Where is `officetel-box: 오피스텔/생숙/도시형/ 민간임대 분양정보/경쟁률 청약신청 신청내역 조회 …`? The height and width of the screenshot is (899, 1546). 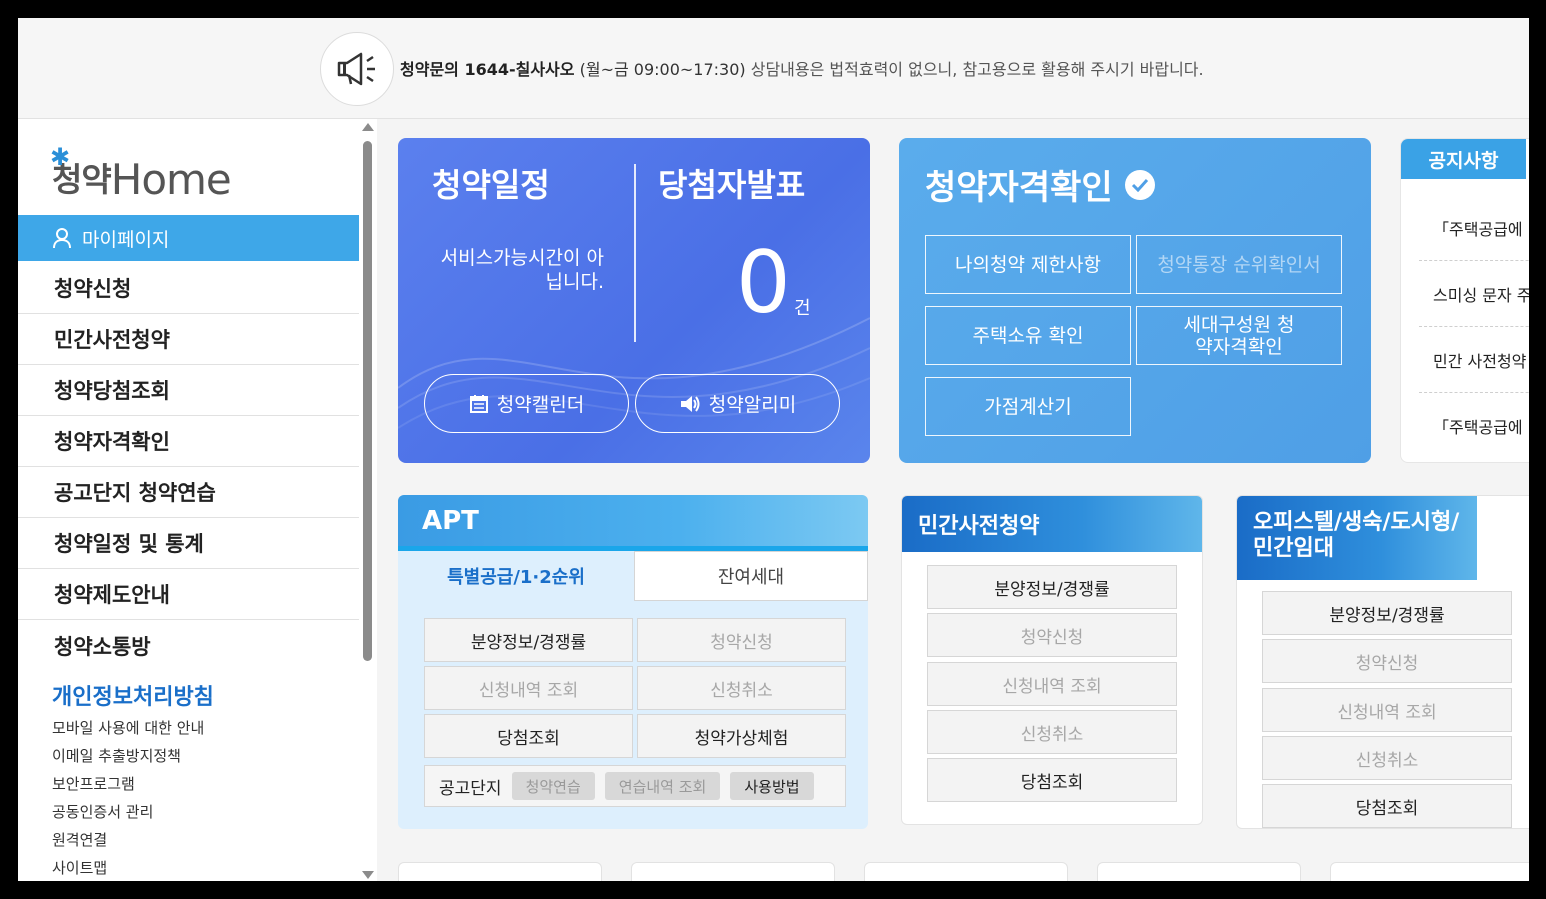 officetel-box: 오피스텔/생숙/도시형/ 민간임대 분양정보/경쟁률 청약신청 신청내역 조회 … is located at coordinates (1382, 662).